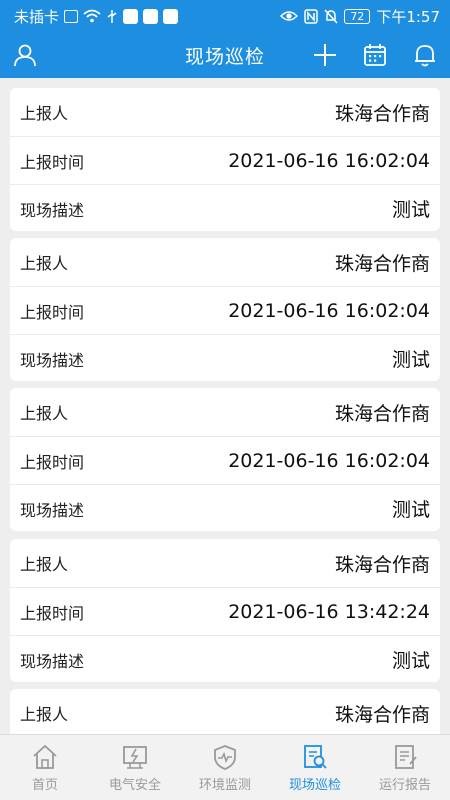 The width and height of the screenshot is (450, 800). Describe the element at coordinates (45, 756) in the screenshot. I see `home-icon` at that location.